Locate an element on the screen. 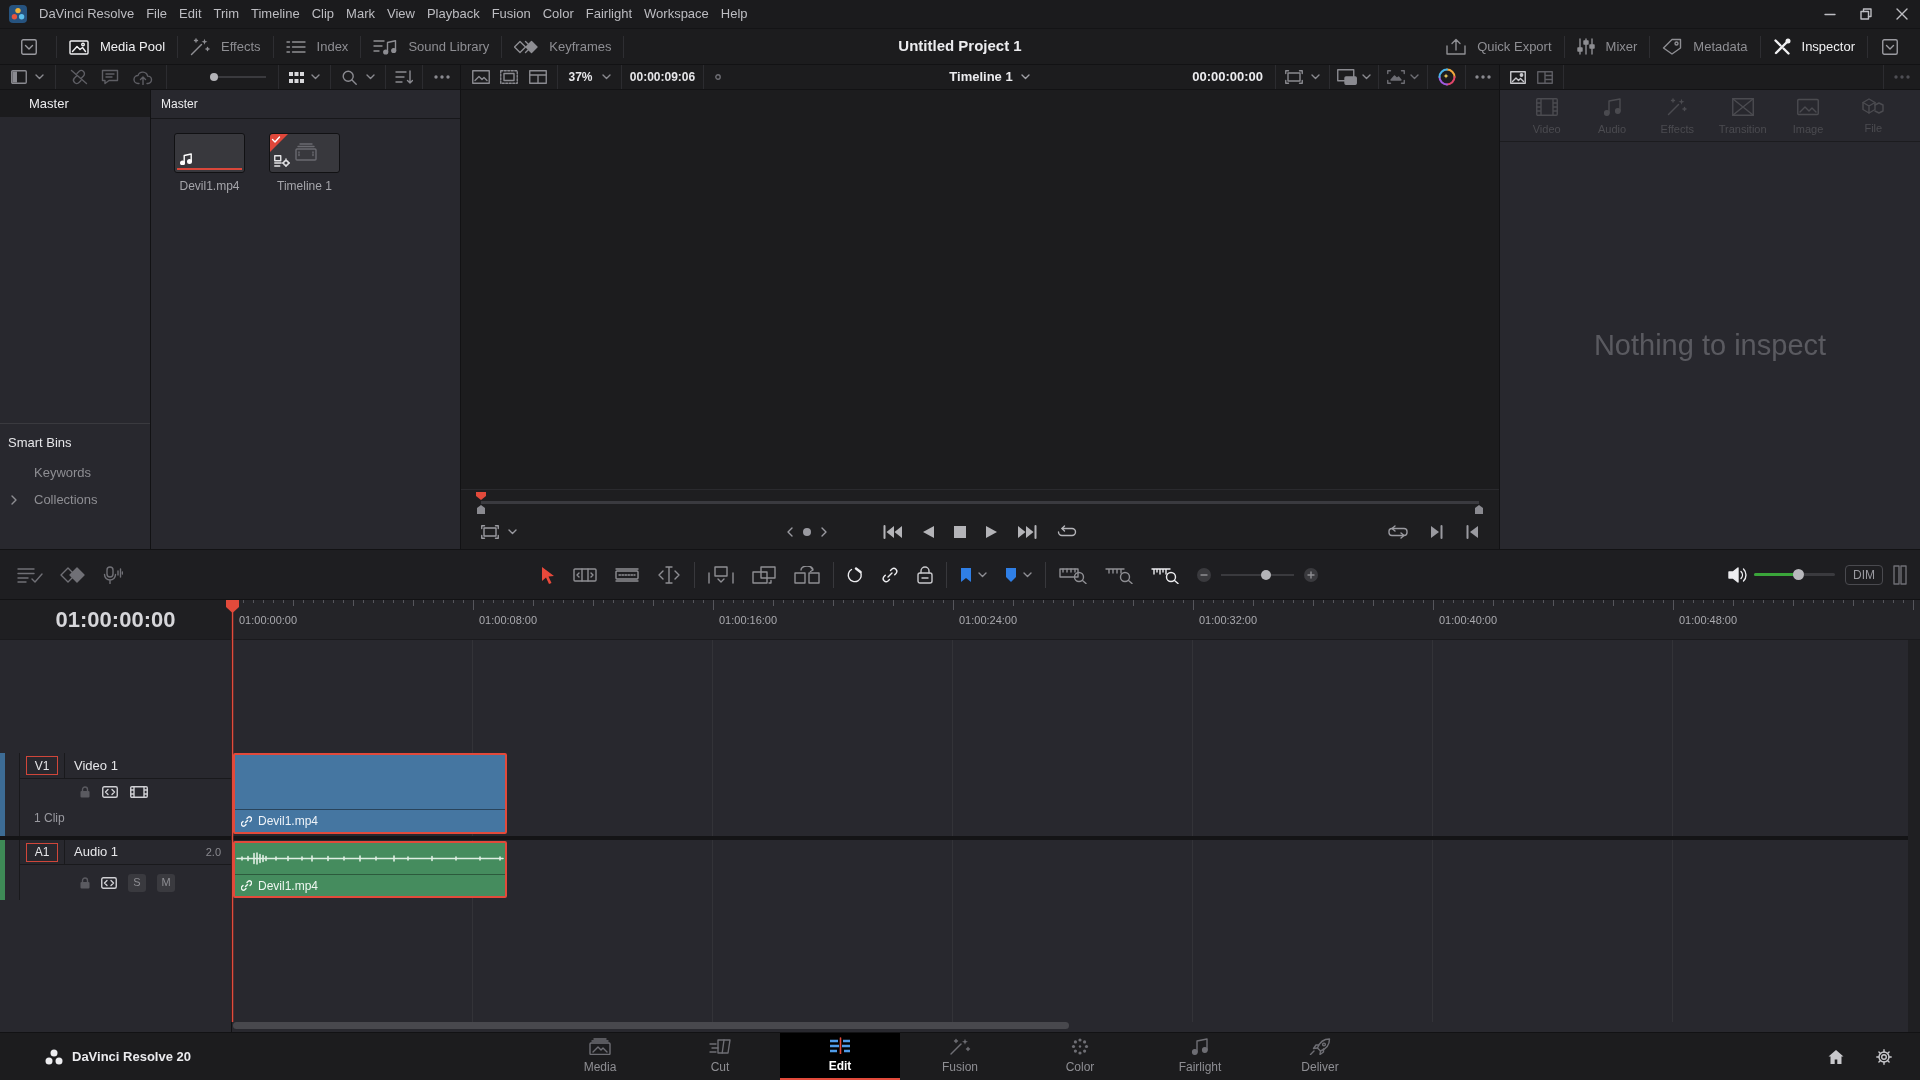  layout-icon is located at coordinates (537, 77).